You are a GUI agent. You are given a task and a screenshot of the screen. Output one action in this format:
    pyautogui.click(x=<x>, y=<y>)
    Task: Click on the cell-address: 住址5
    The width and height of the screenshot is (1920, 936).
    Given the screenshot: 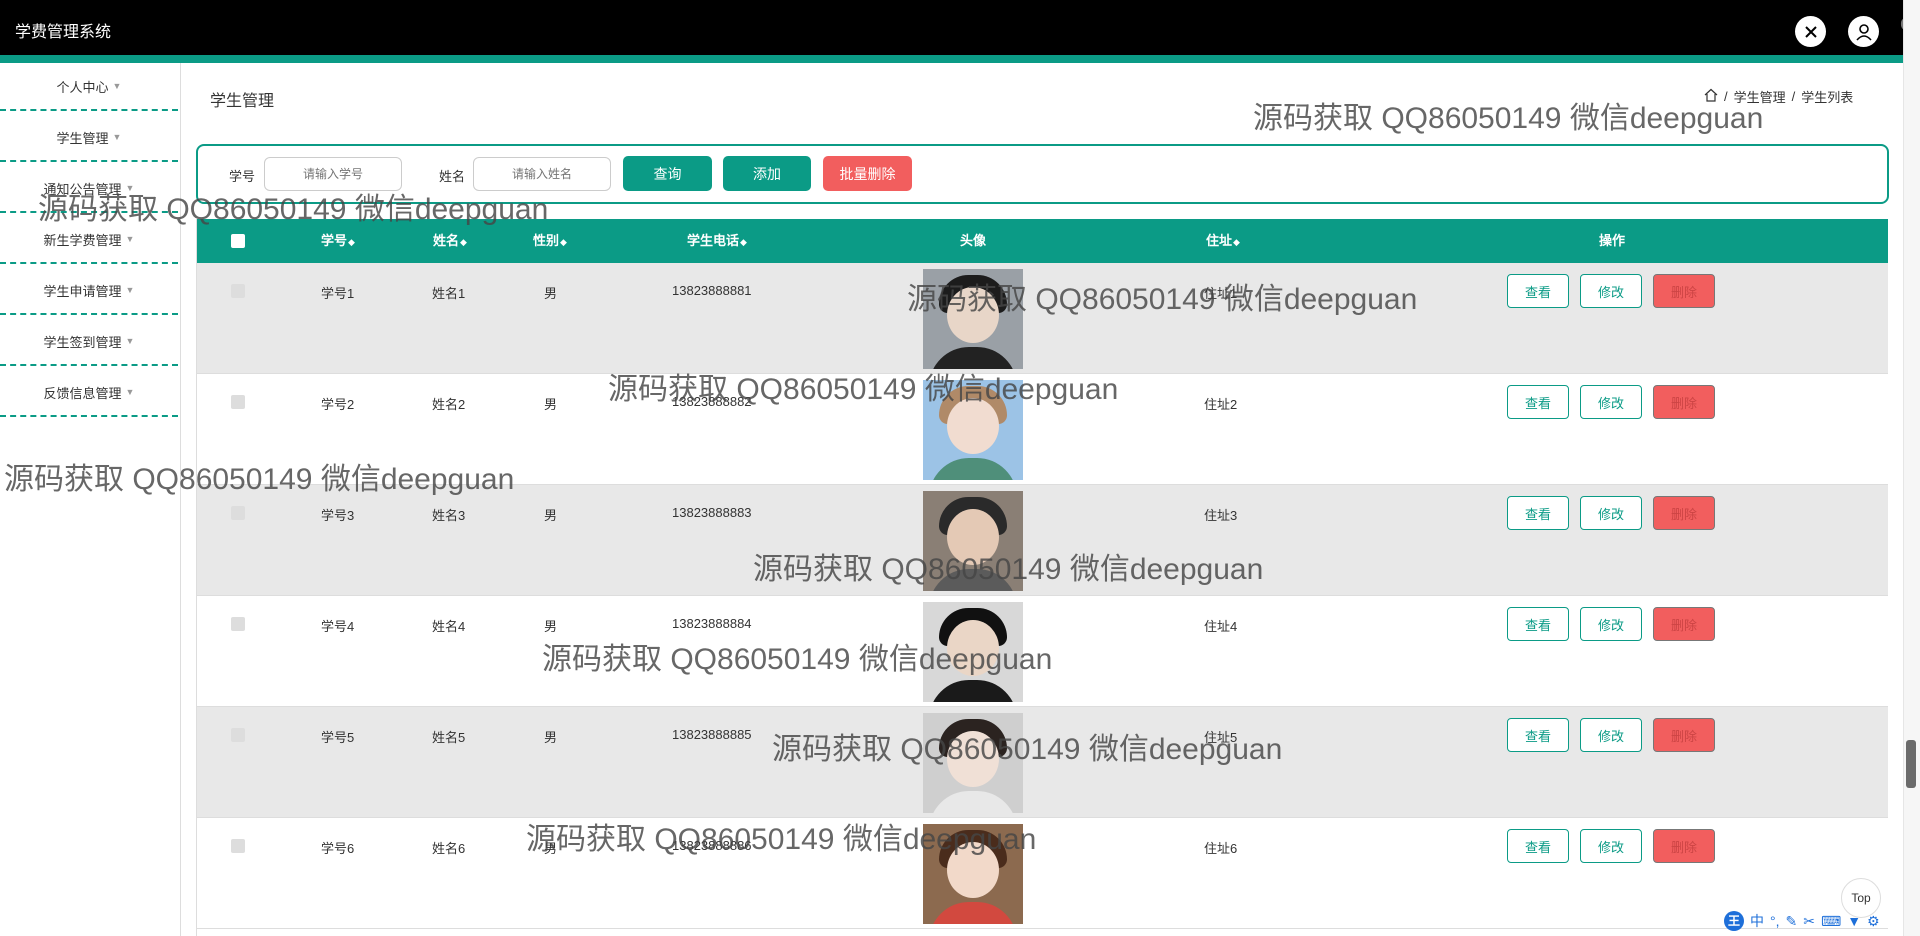 What is the action you would take?
    pyautogui.click(x=1221, y=737)
    